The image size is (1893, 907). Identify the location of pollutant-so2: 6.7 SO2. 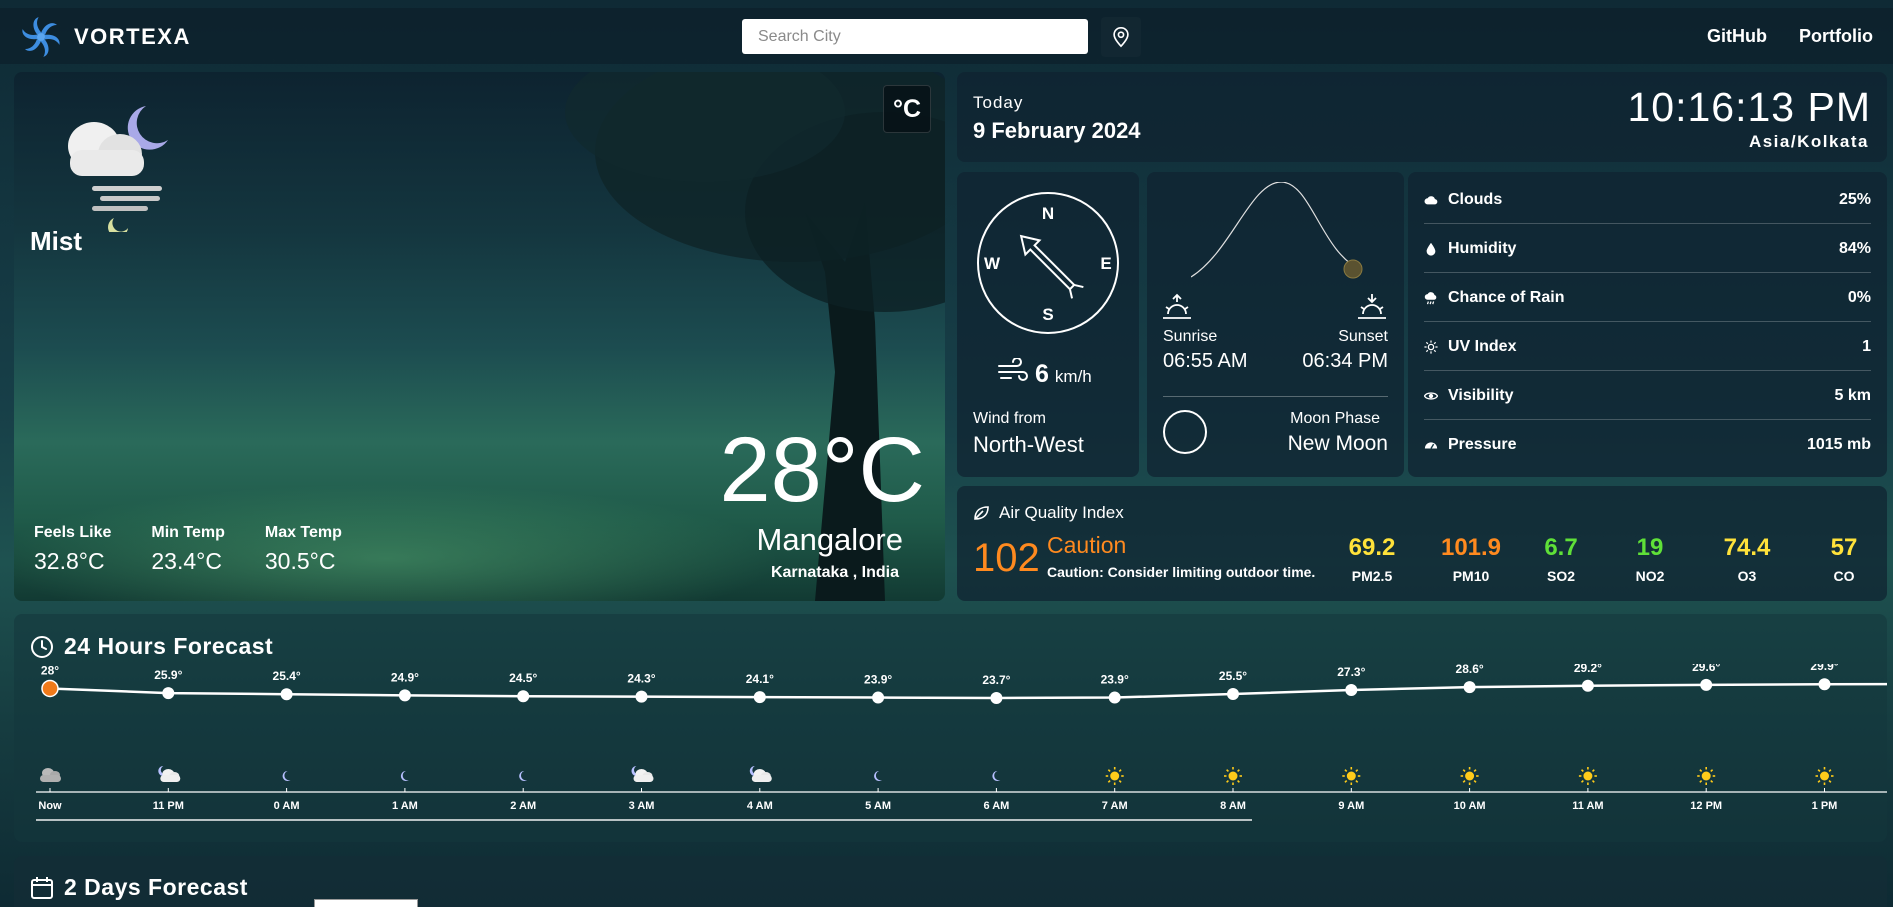
(1561, 559).